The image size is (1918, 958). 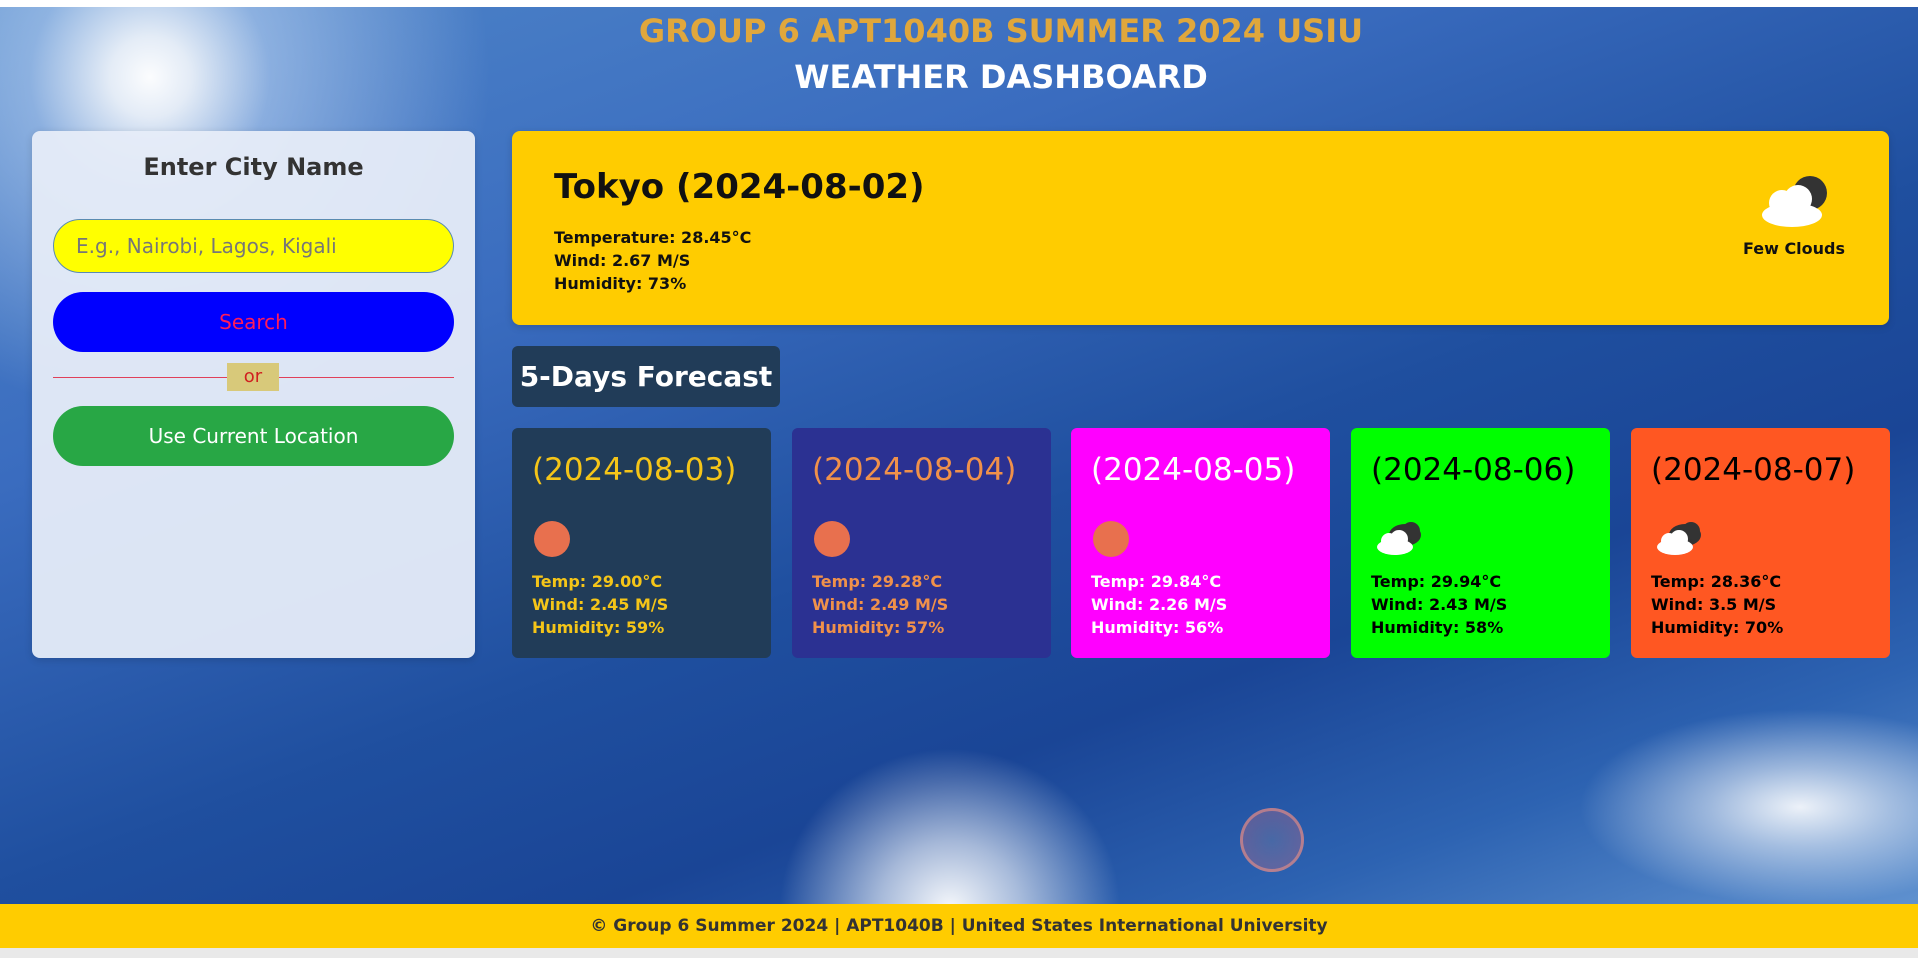 What do you see at coordinates (1272, 840) in the screenshot?
I see `lens-flare` at bounding box center [1272, 840].